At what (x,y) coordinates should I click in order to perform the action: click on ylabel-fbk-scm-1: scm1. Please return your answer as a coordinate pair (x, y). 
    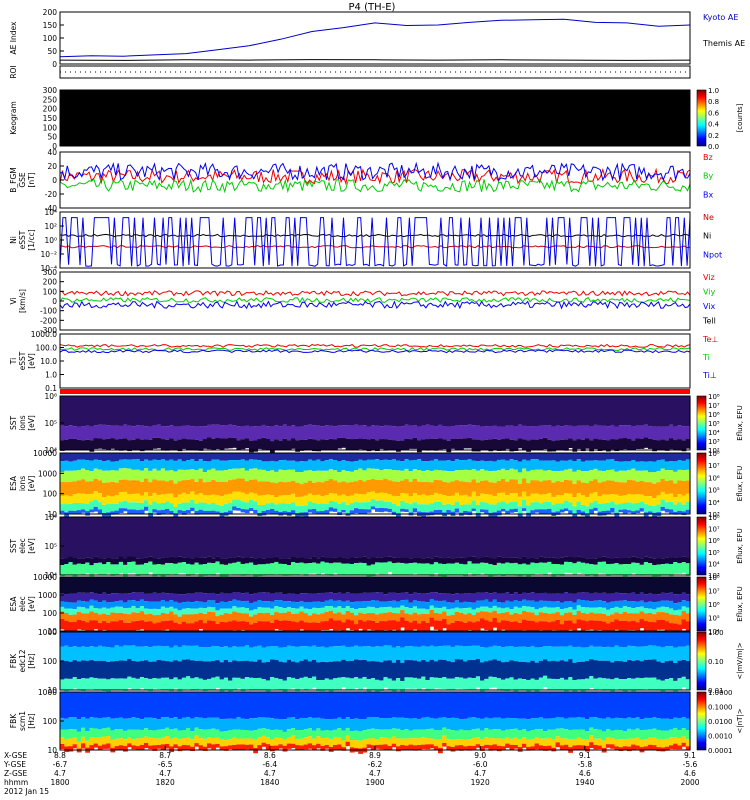
    Looking at the image, I should click on (22, 721).